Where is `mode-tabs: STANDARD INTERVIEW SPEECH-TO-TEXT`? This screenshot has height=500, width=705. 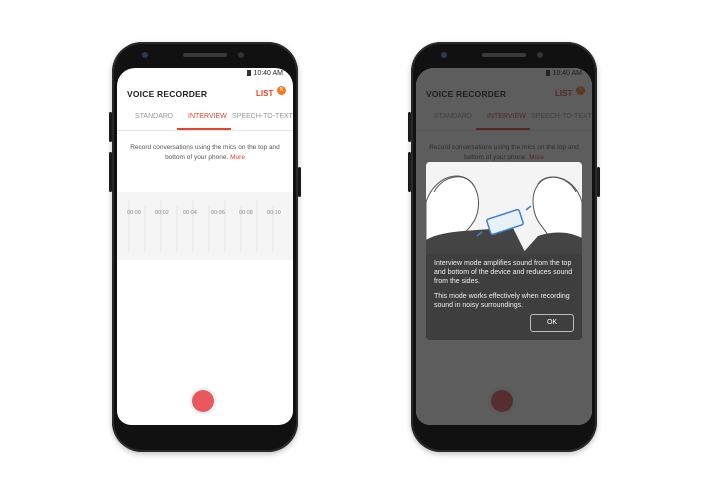 mode-tabs: STANDARD INTERVIEW SPEECH-TO-TEXT is located at coordinates (205, 119).